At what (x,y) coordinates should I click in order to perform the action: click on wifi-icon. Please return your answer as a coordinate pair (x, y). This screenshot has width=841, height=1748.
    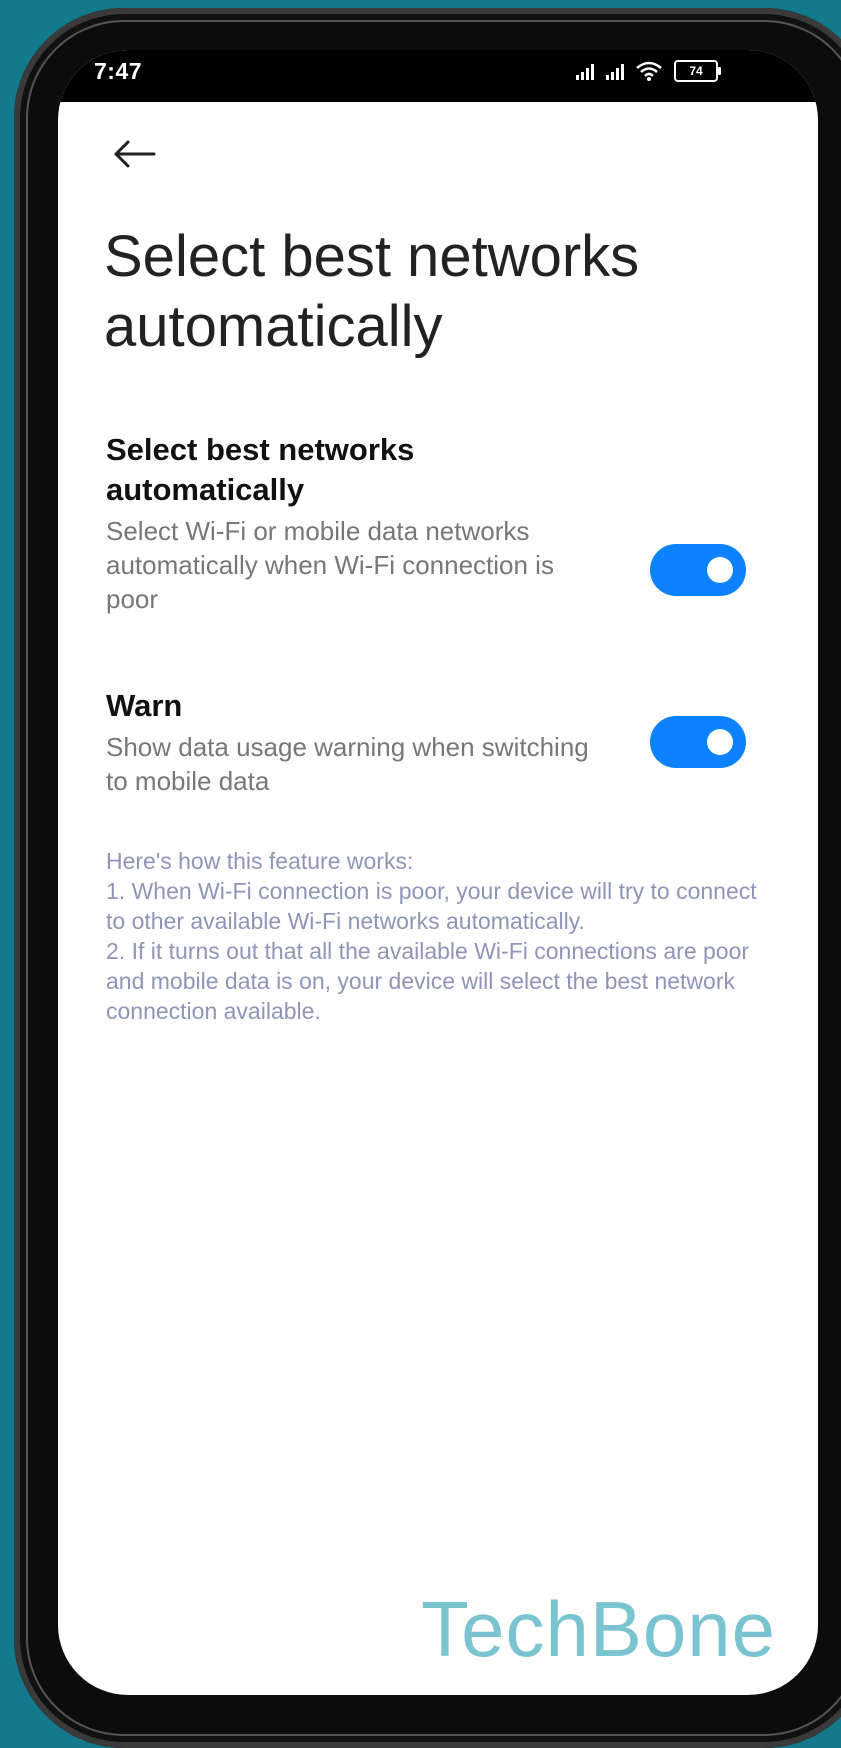
    Looking at the image, I should click on (649, 71).